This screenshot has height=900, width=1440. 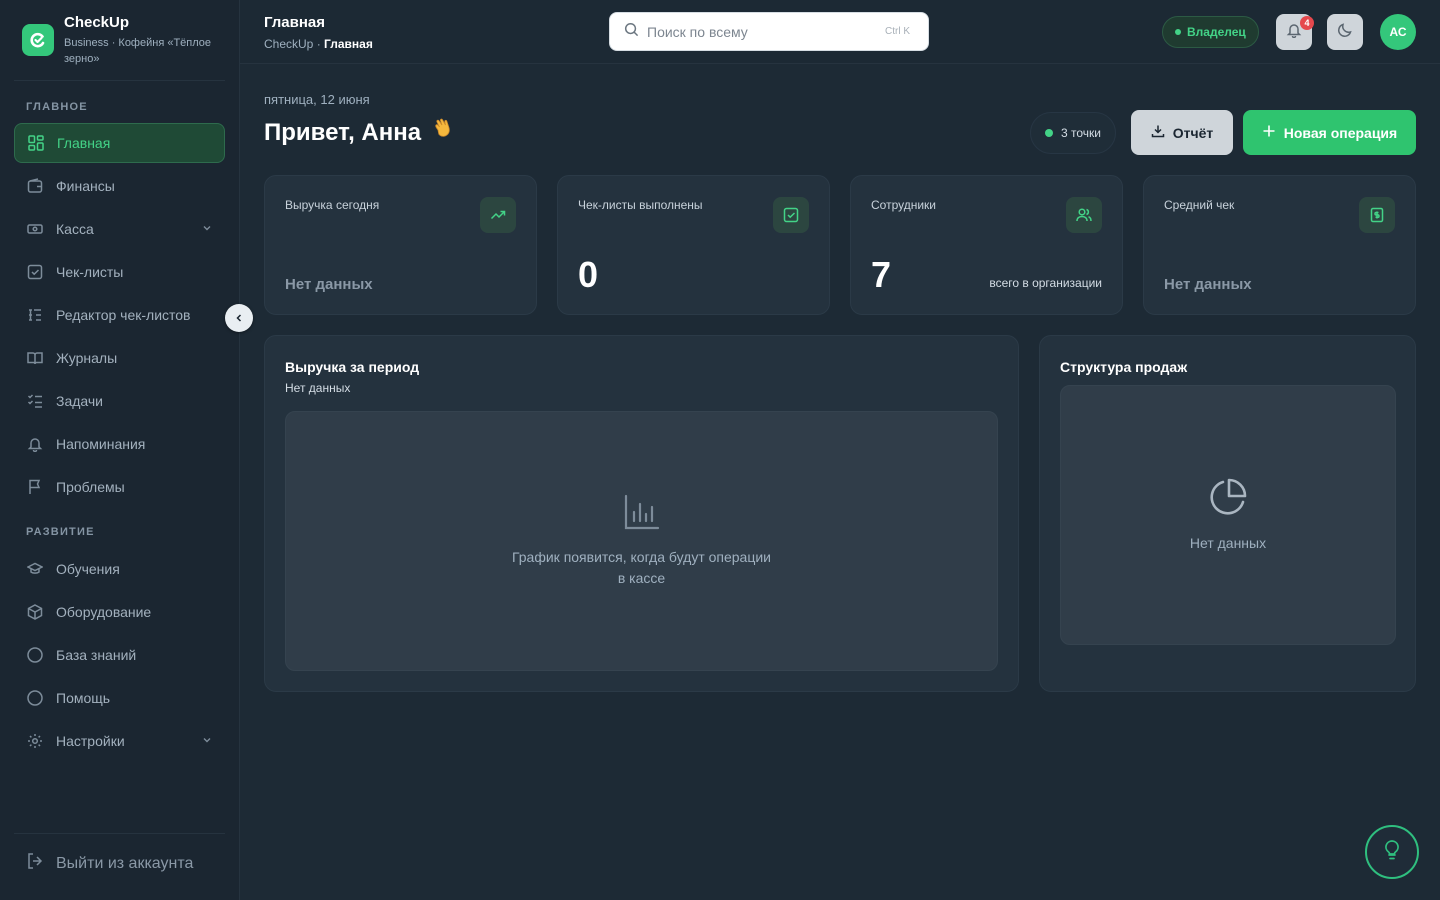 I want to click on page-title: Главная, so click(x=295, y=22).